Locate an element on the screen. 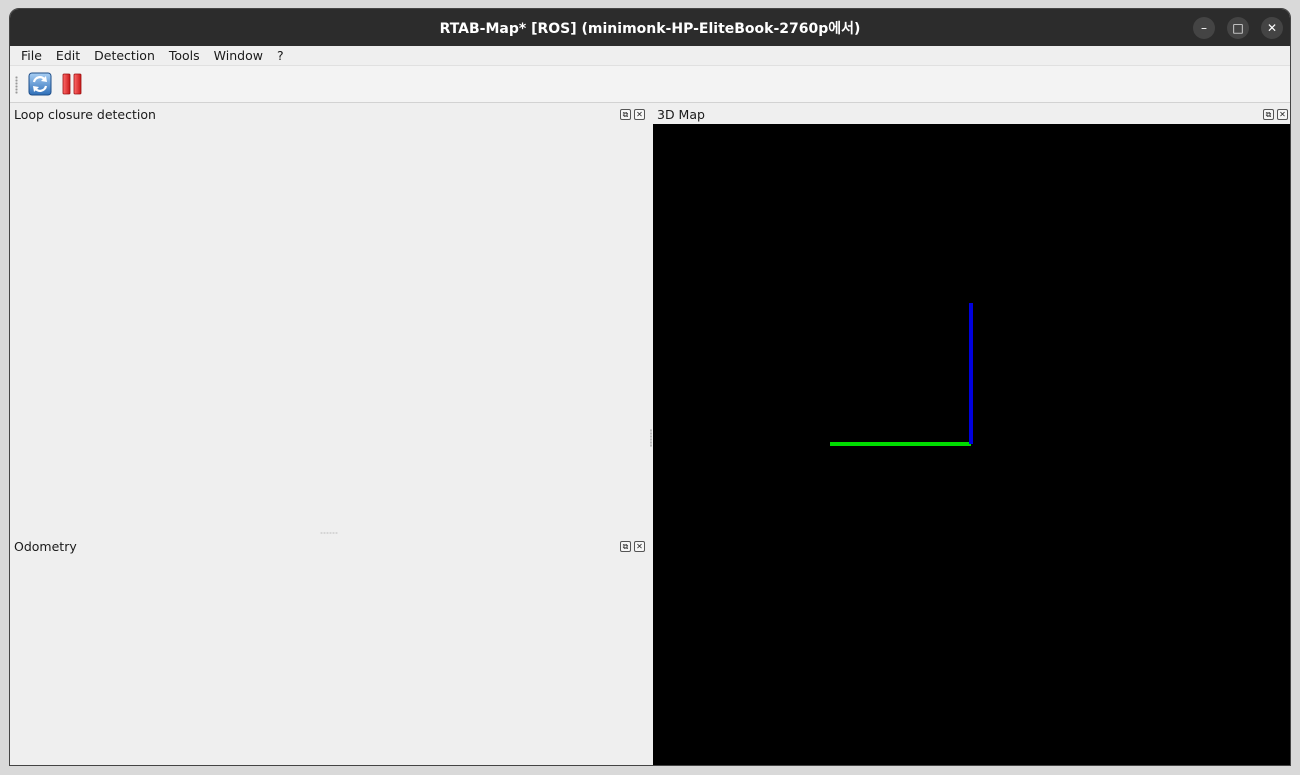  maximize-button: □ is located at coordinates (1238, 28).